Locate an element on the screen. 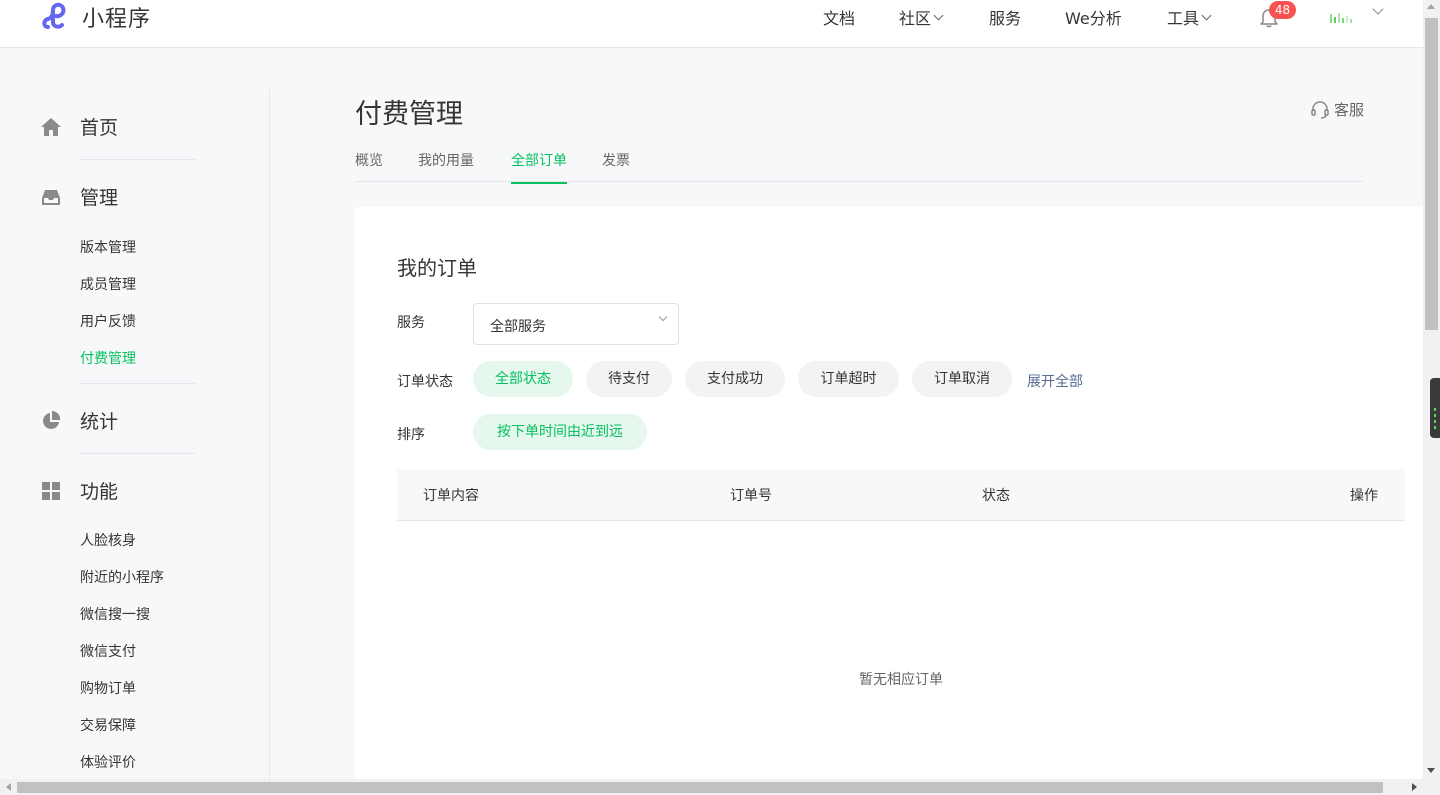 The image size is (1440, 795). nav-tools: 工具 is located at coordinates (1189, 17).